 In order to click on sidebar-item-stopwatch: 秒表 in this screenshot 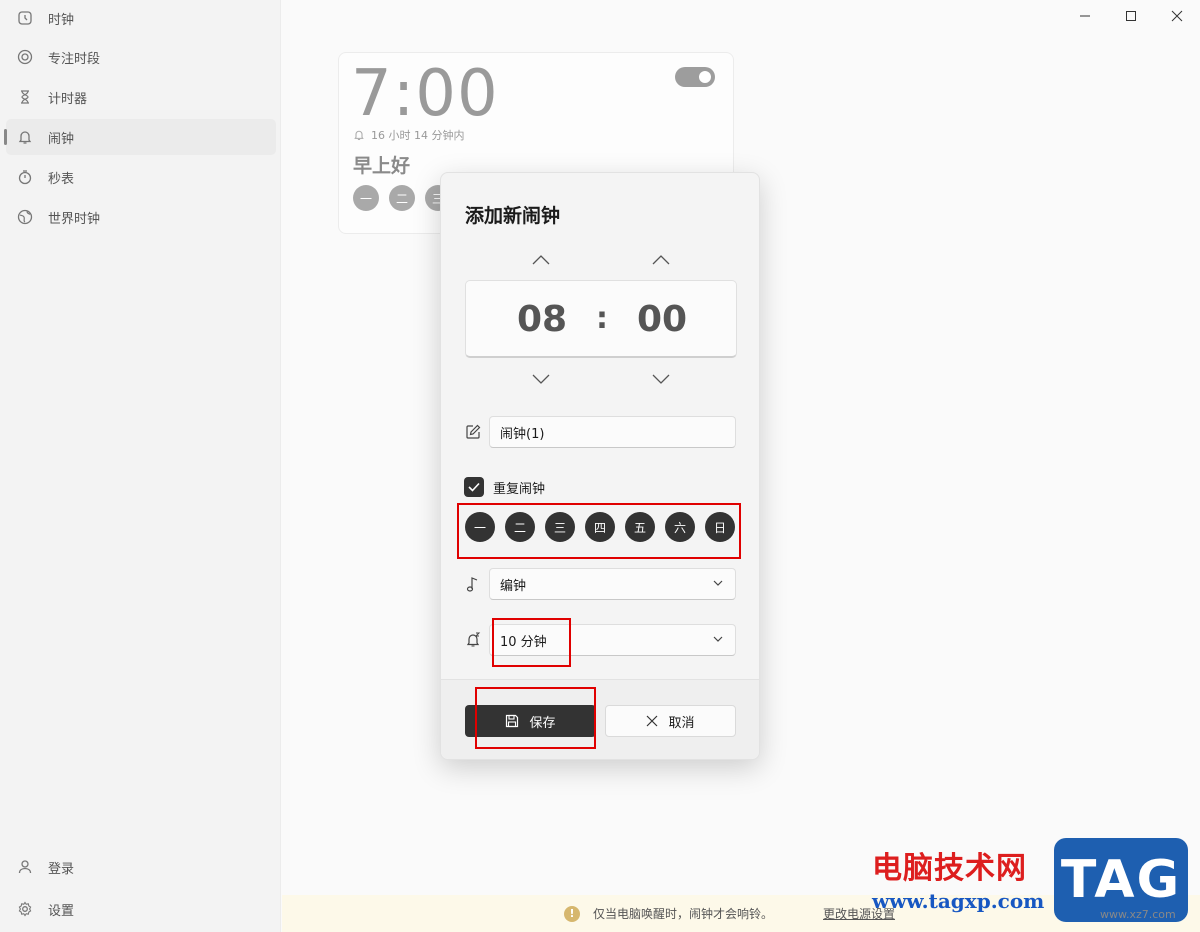, I will do `click(141, 177)`.